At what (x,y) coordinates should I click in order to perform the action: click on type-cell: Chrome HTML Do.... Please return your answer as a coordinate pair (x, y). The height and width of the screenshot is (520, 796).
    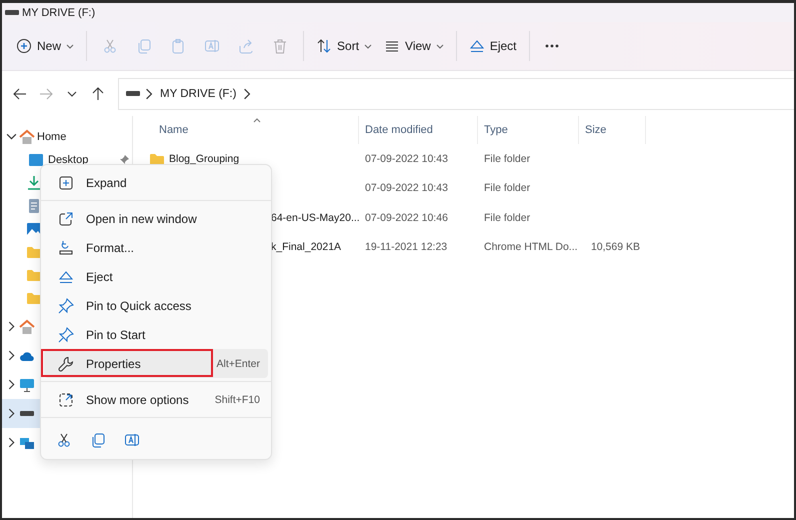
    Looking at the image, I should click on (531, 247).